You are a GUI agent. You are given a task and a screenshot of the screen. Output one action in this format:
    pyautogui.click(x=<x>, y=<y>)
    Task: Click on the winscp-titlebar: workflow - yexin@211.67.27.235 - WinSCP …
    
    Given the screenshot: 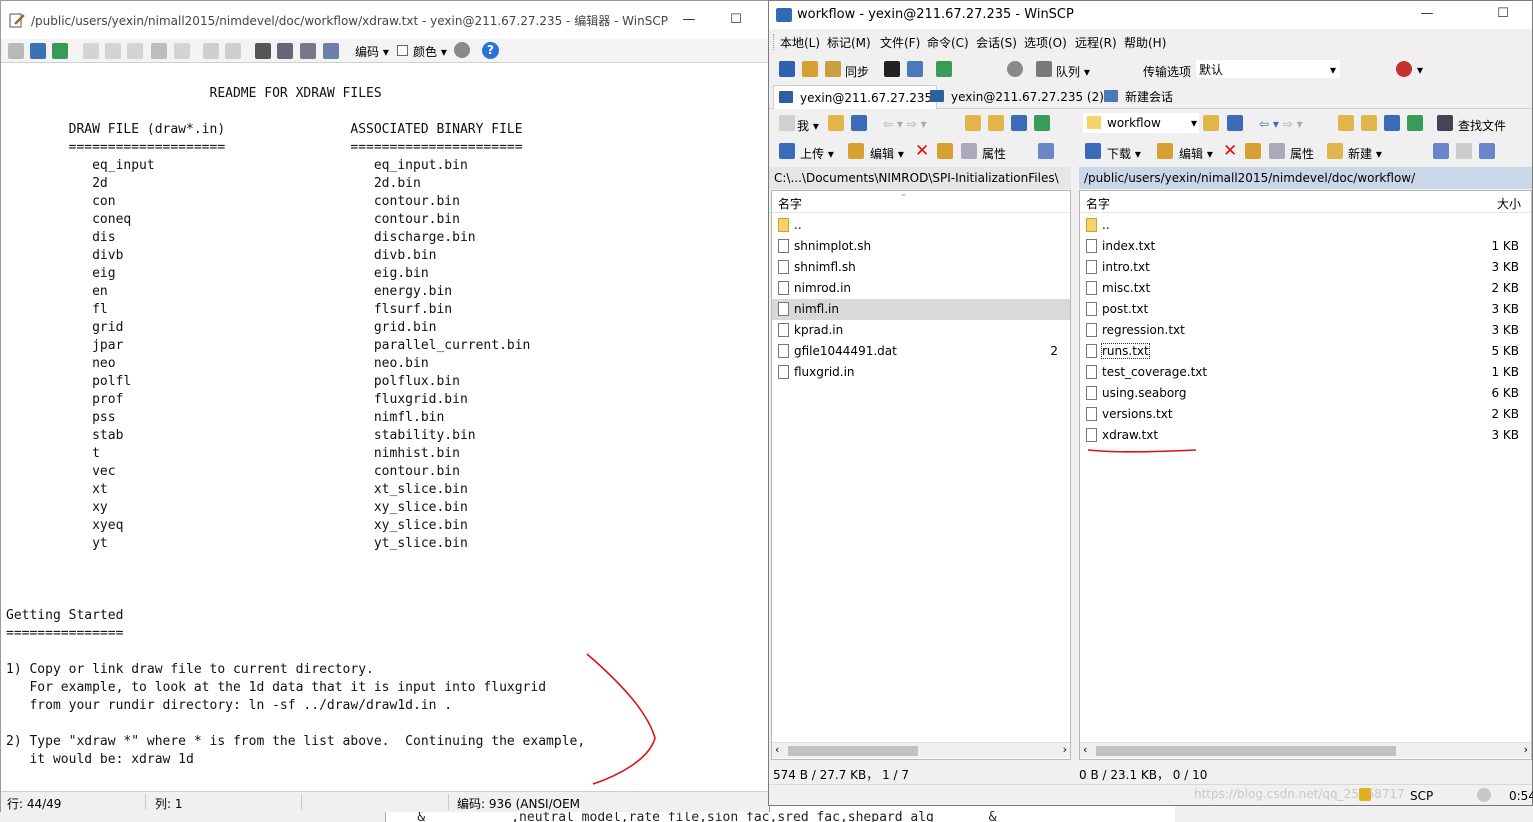 What is the action you would take?
    pyautogui.click(x=1150, y=15)
    